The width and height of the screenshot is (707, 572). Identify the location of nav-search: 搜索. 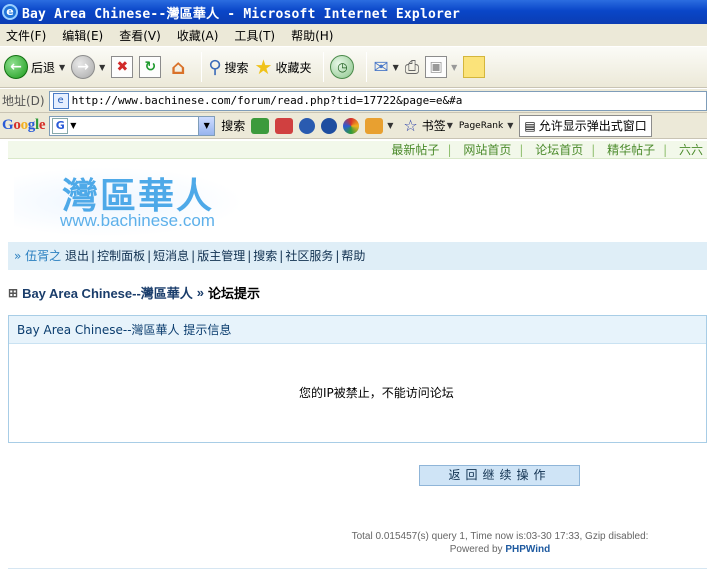
(265, 256).